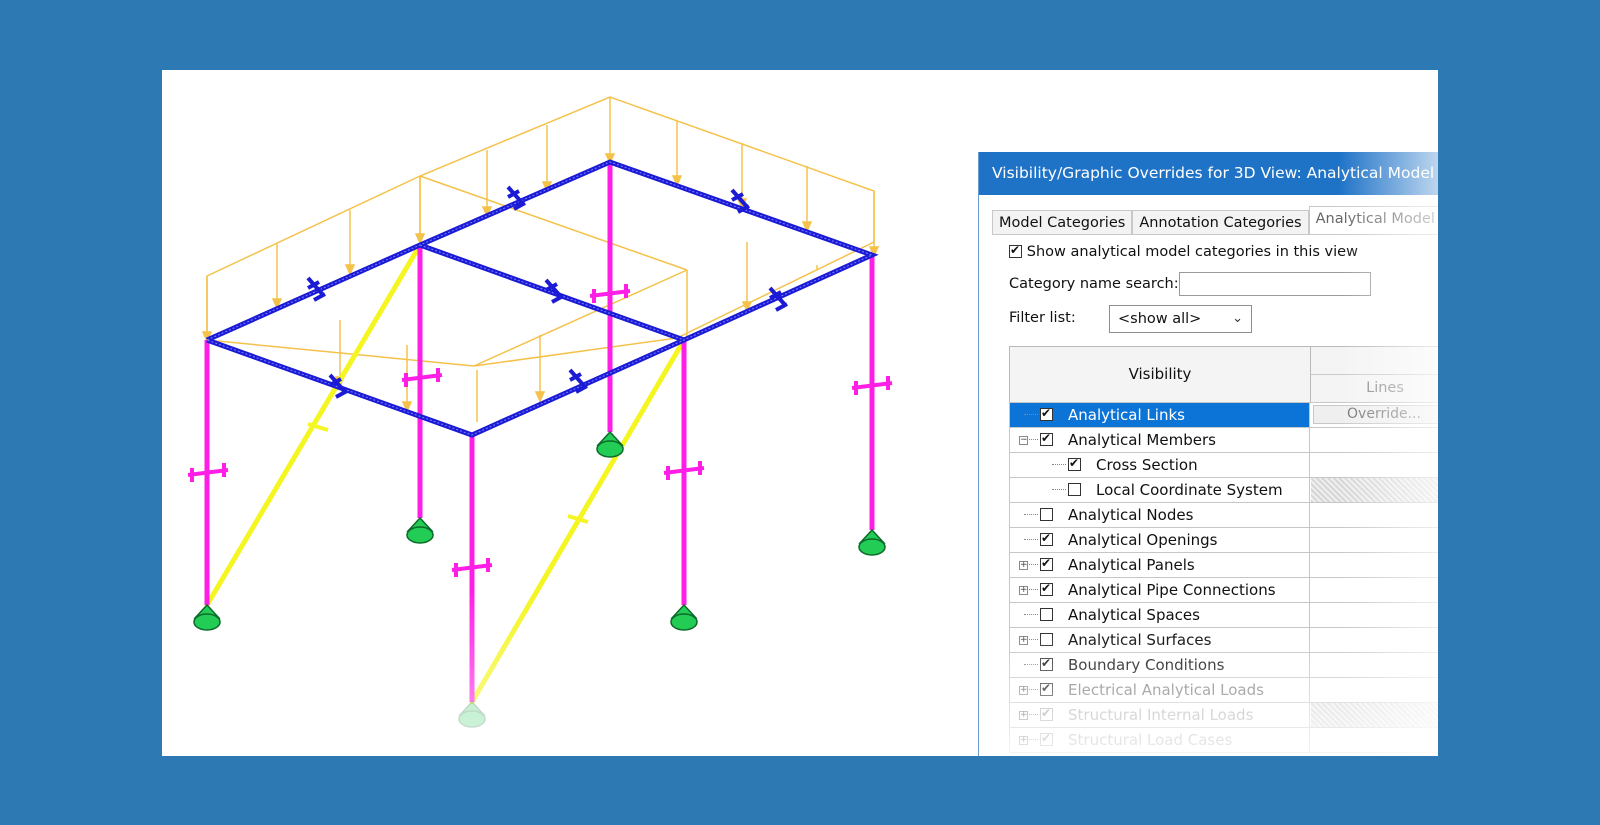 The image size is (1600, 825). Describe the element at coordinates (1131, 565) in the screenshot. I see `category-label: Analytical Panels` at that location.